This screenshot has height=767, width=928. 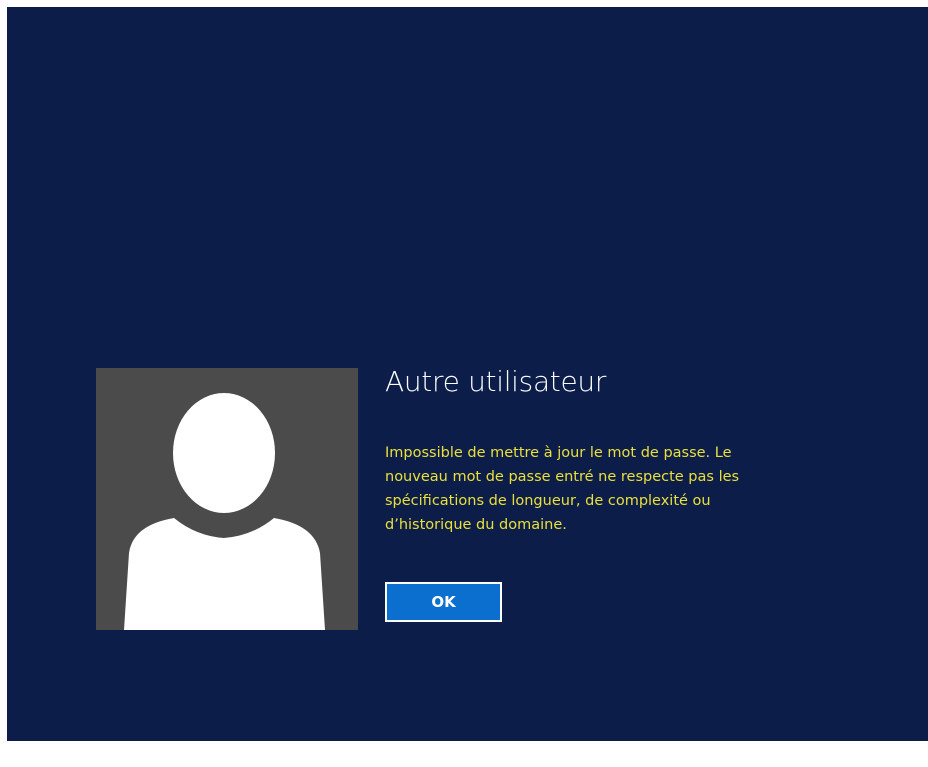 I want to click on user-avatar, so click(x=227, y=499).